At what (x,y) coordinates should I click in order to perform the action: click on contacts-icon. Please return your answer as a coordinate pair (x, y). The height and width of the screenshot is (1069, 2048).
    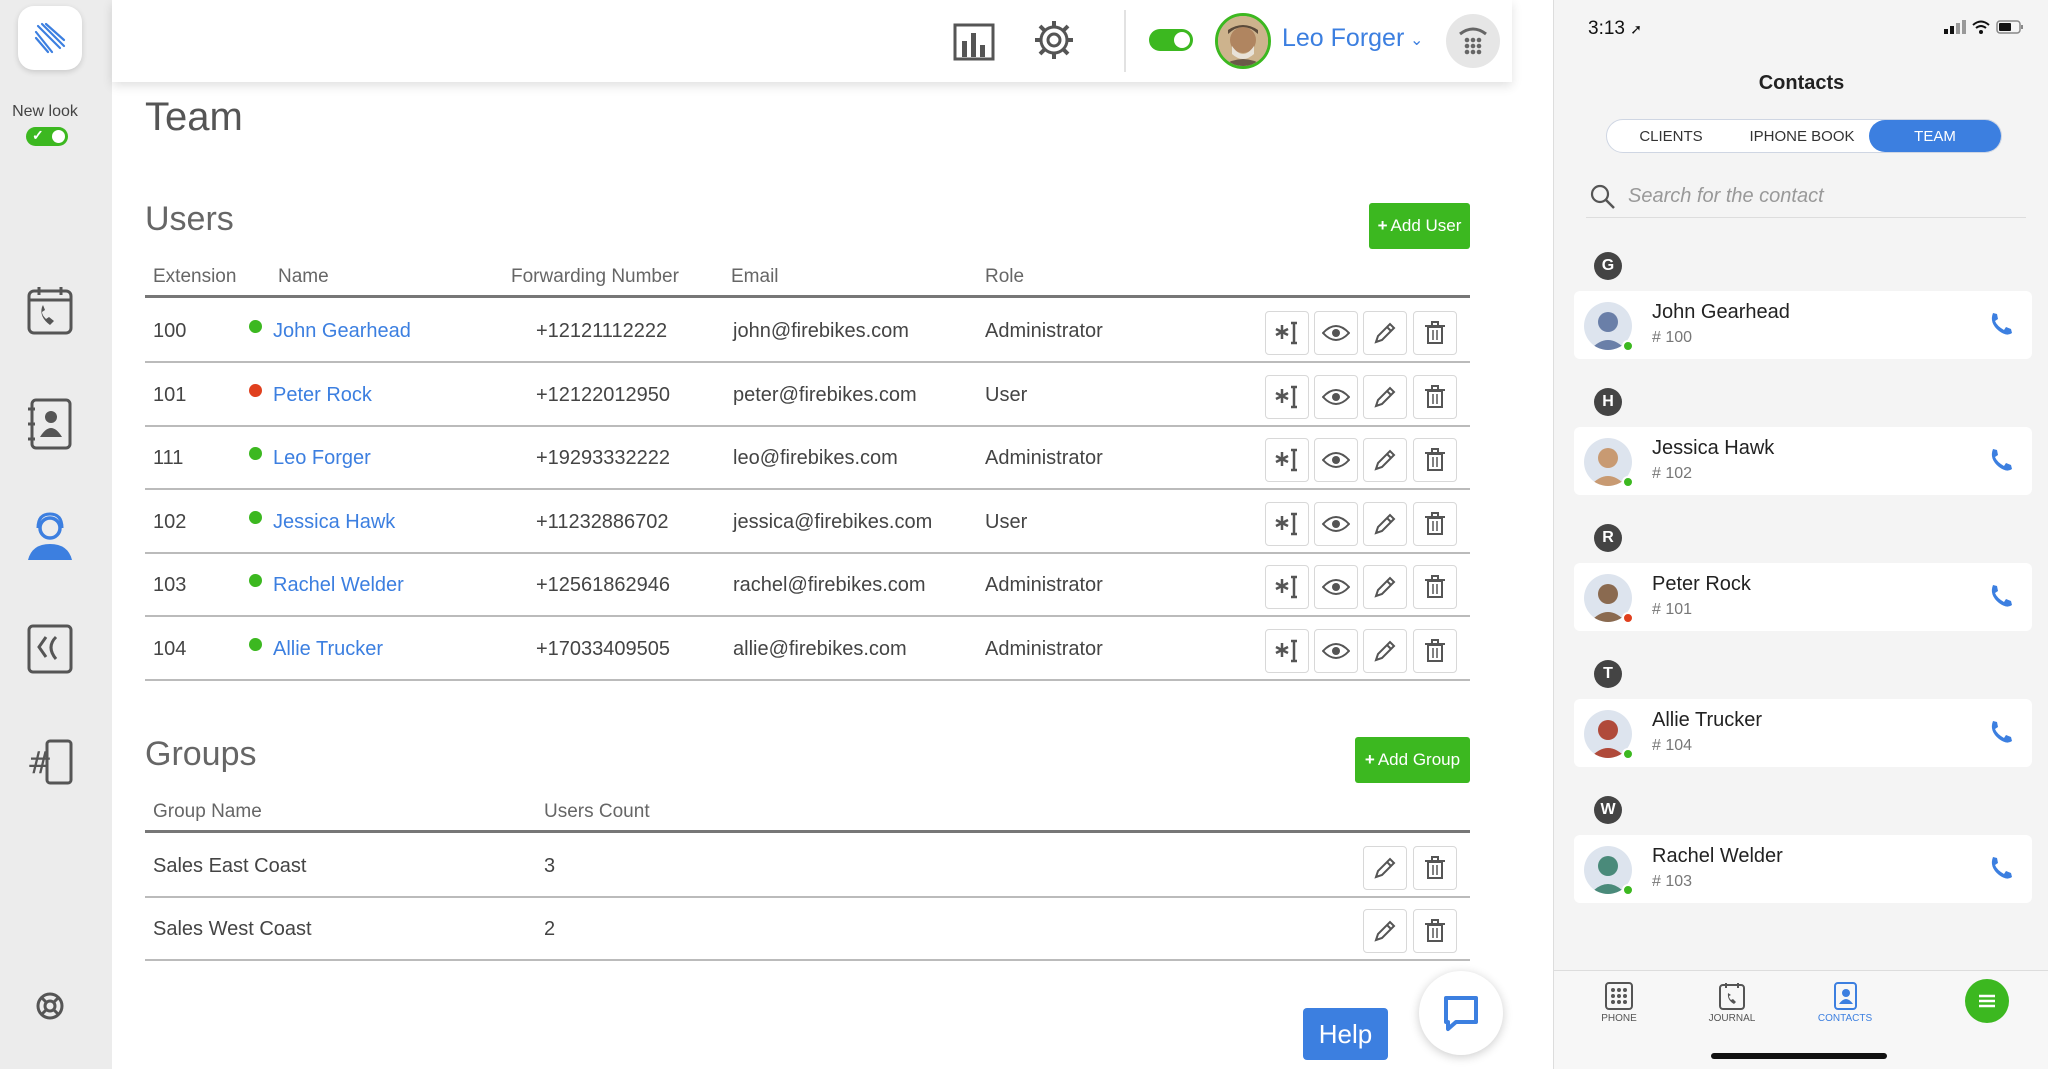
    Looking at the image, I should click on (50, 424).